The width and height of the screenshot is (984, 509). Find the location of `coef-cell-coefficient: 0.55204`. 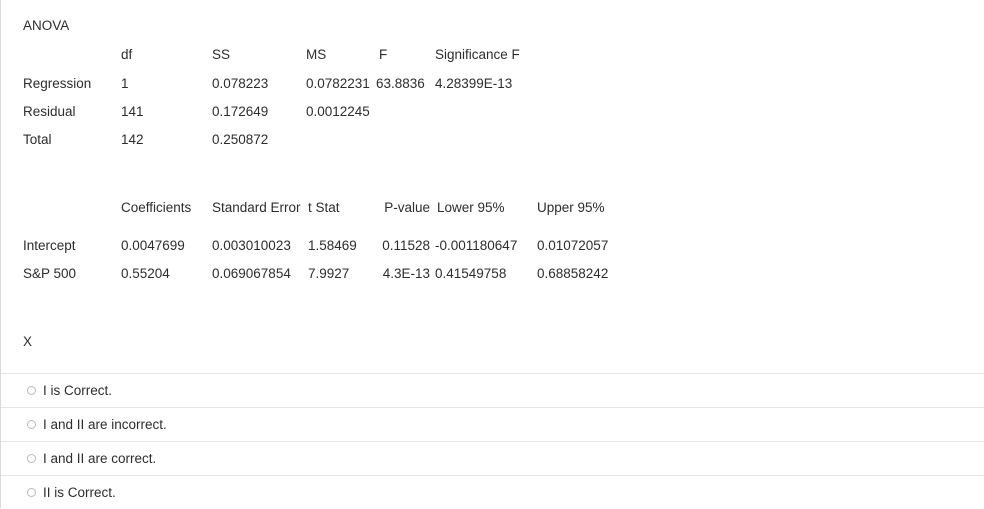

coef-cell-coefficient: 0.55204 is located at coordinates (145, 273).